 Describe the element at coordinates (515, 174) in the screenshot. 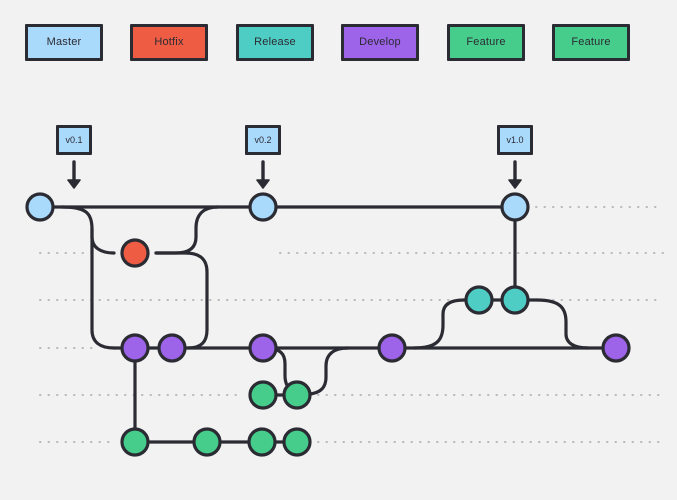

I see `arrow-down-icon-v1.0` at that location.